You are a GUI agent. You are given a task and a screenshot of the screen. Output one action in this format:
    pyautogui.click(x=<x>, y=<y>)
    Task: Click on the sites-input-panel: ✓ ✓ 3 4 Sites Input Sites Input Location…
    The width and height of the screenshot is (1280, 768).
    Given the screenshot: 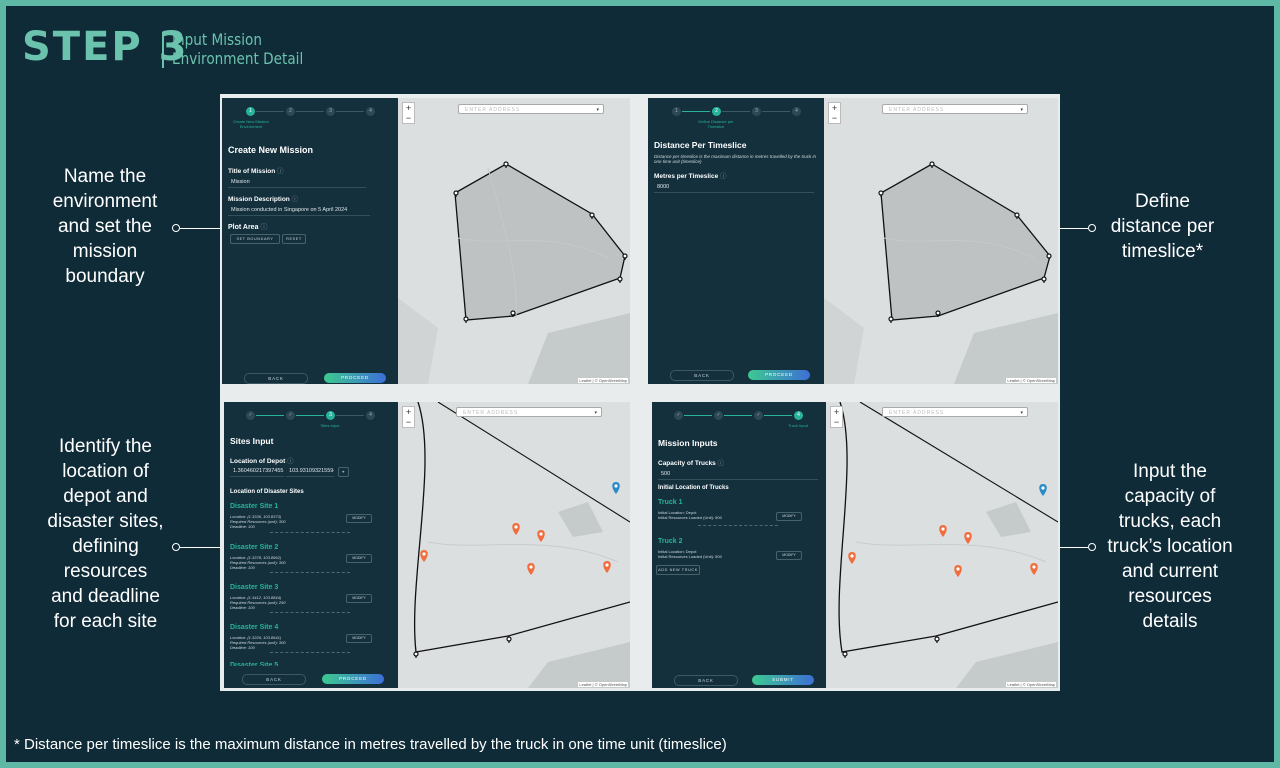 What is the action you would take?
    pyautogui.click(x=311, y=545)
    